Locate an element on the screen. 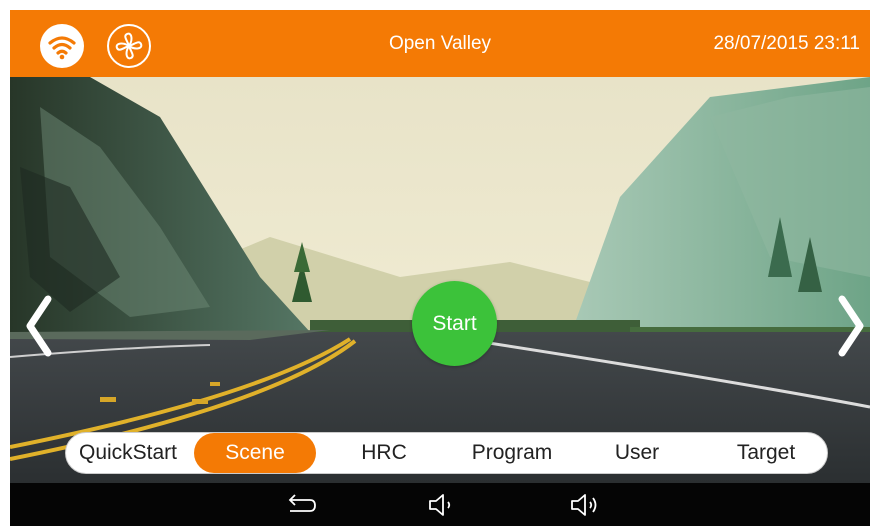 Image resolution: width=870 pixels, height=526 pixels. top-margin is located at coordinates (435, 5).